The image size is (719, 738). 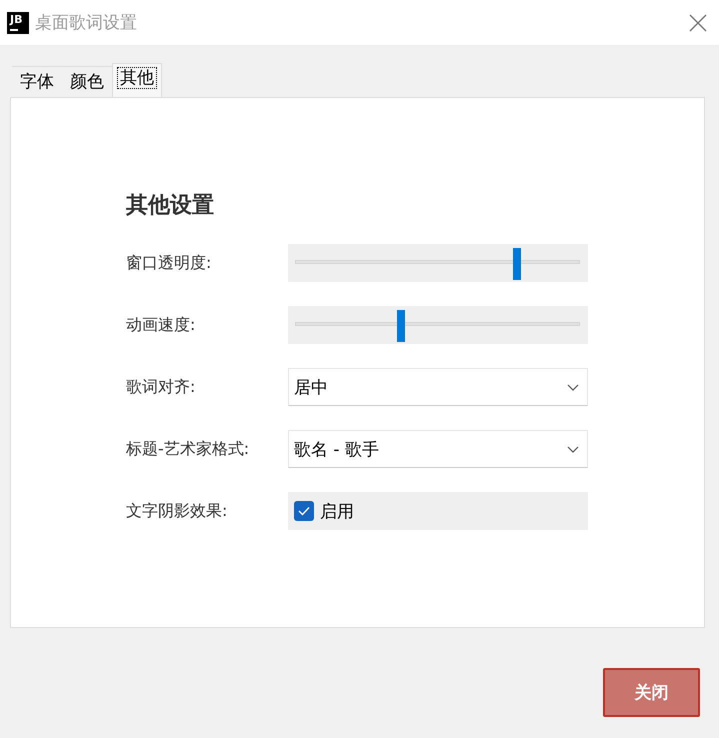 I want to click on dropdown: 歌名 - 歌手, so click(x=438, y=449).